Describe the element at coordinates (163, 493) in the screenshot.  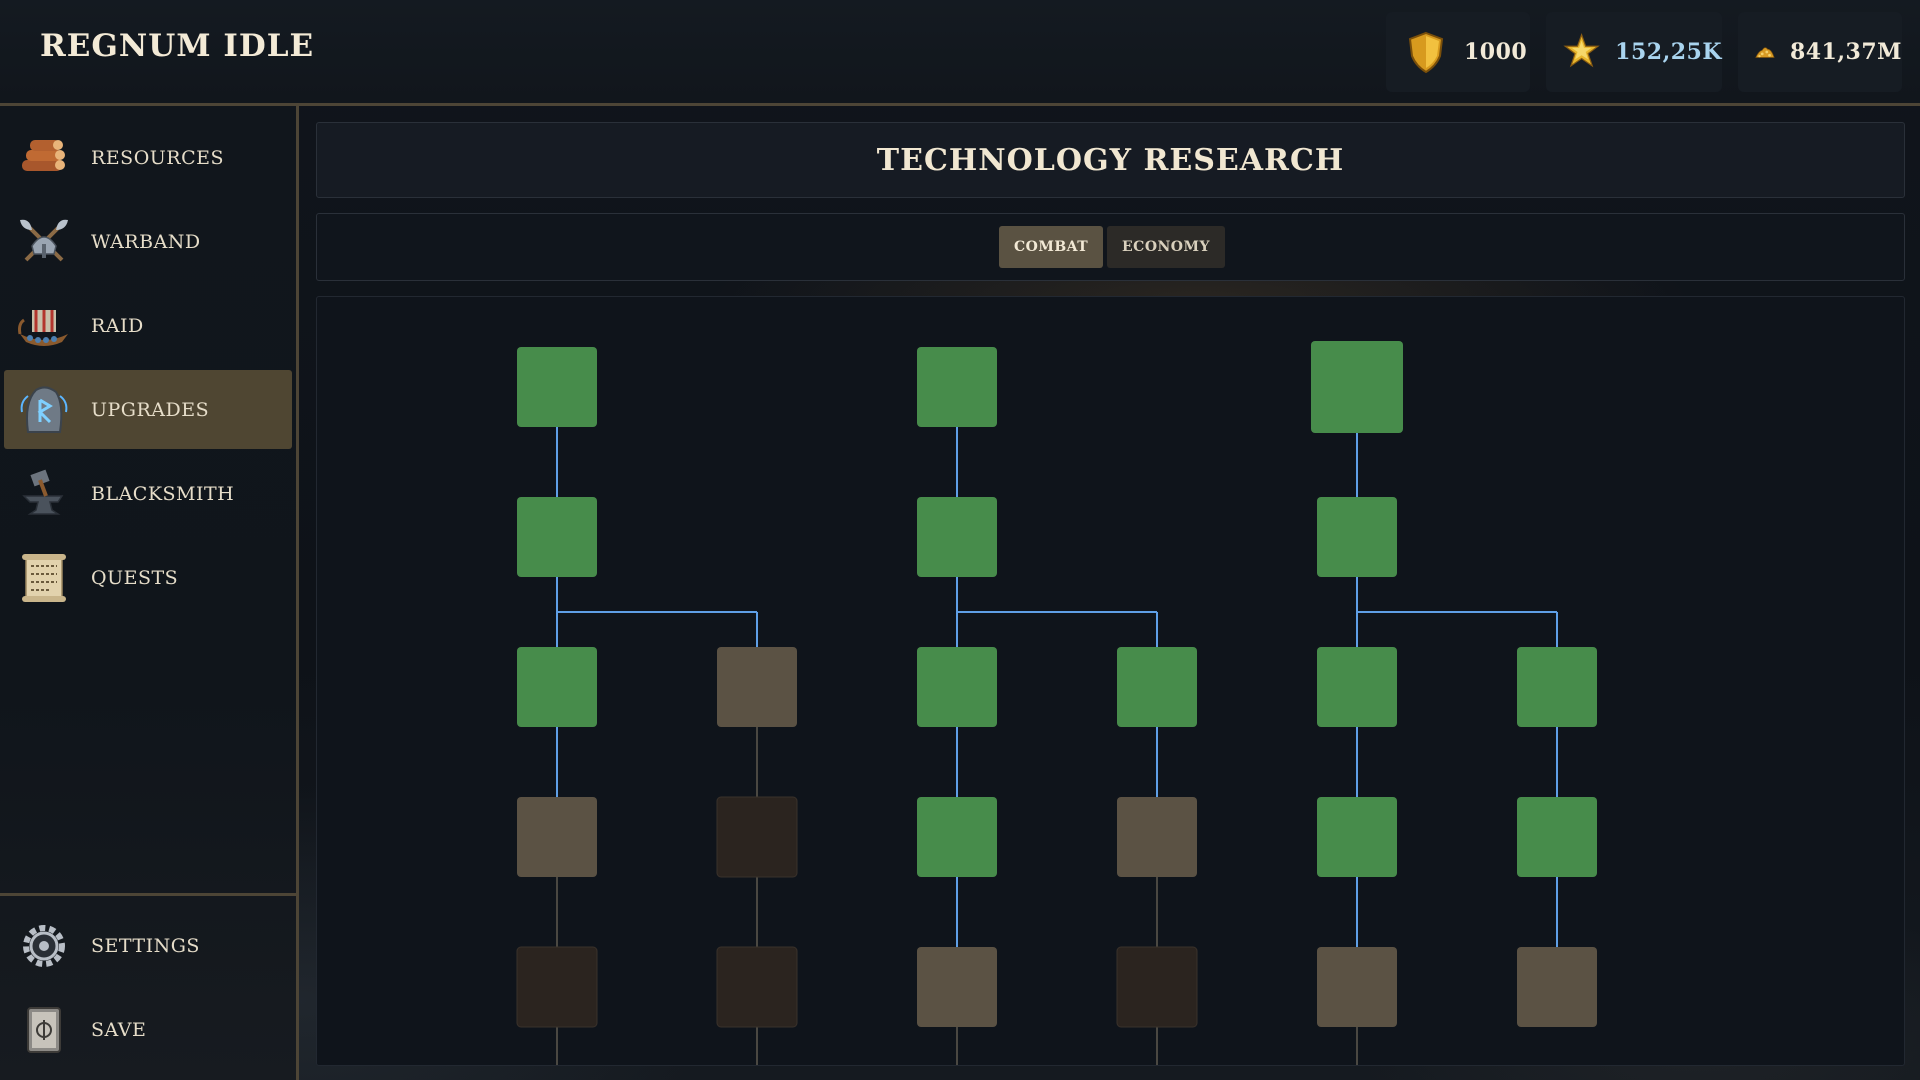
I see `sidebar-item-label: BLACKSMITH` at that location.